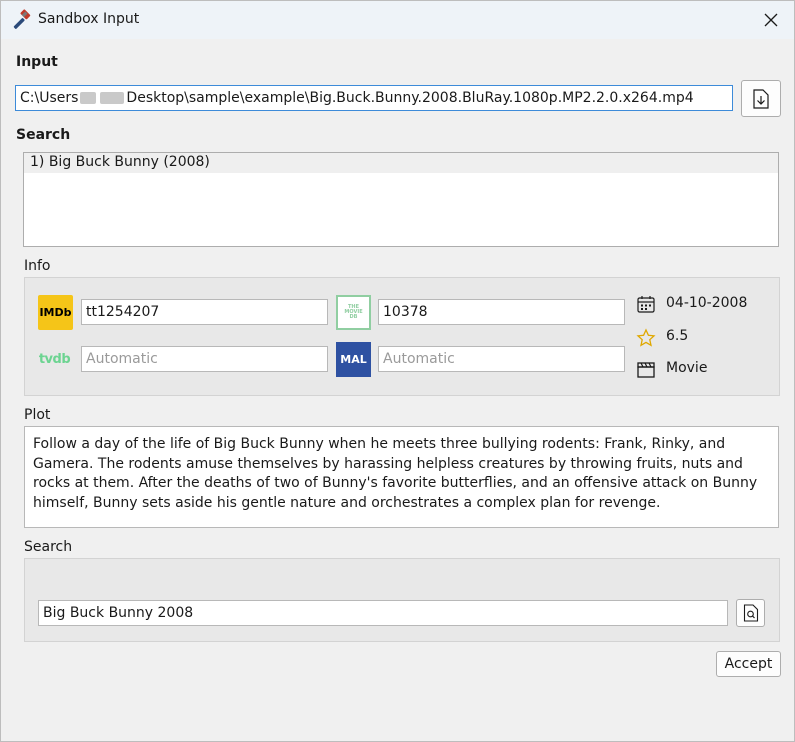  What do you see at coordinates (48, 547) in the screenshot?
I see `search-label: Search` at bounding box center [48, 547].